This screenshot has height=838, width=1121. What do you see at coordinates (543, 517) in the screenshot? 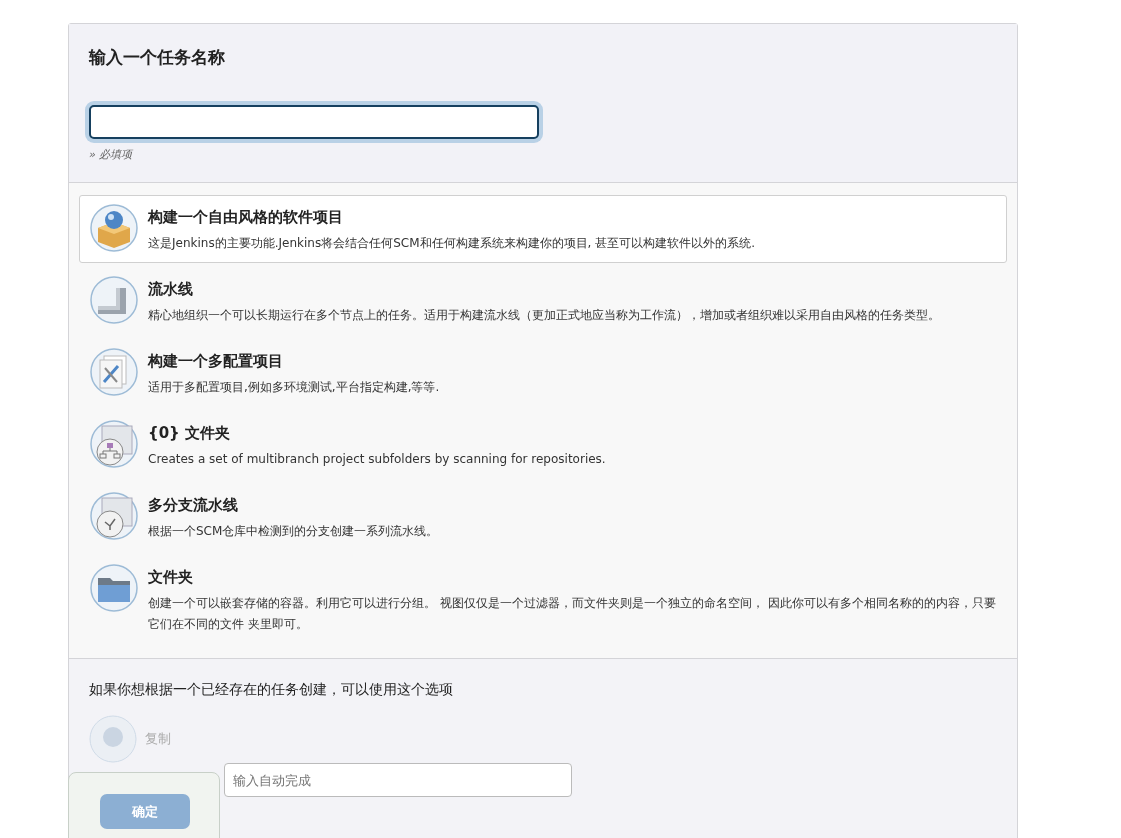
I see `job-type-option: 多分支流水线 根据一个SCM仓库中检测到的分支创建一系列流水线。` at bounding box center [543, 517].